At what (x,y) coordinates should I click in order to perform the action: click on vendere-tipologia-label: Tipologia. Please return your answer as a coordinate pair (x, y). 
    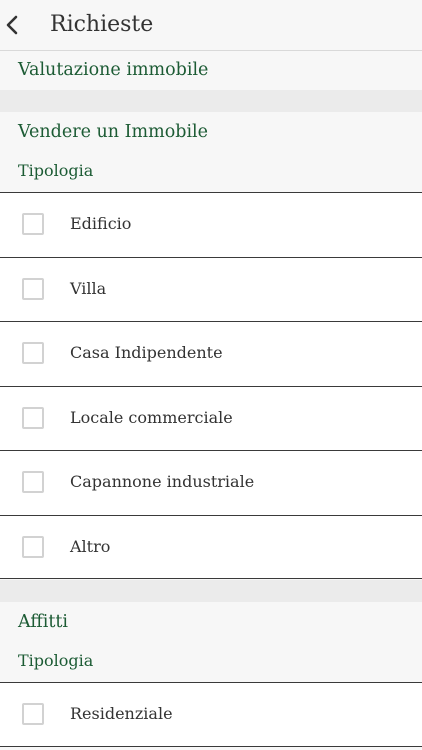
    Looking at the image, I should click on (56, 170).